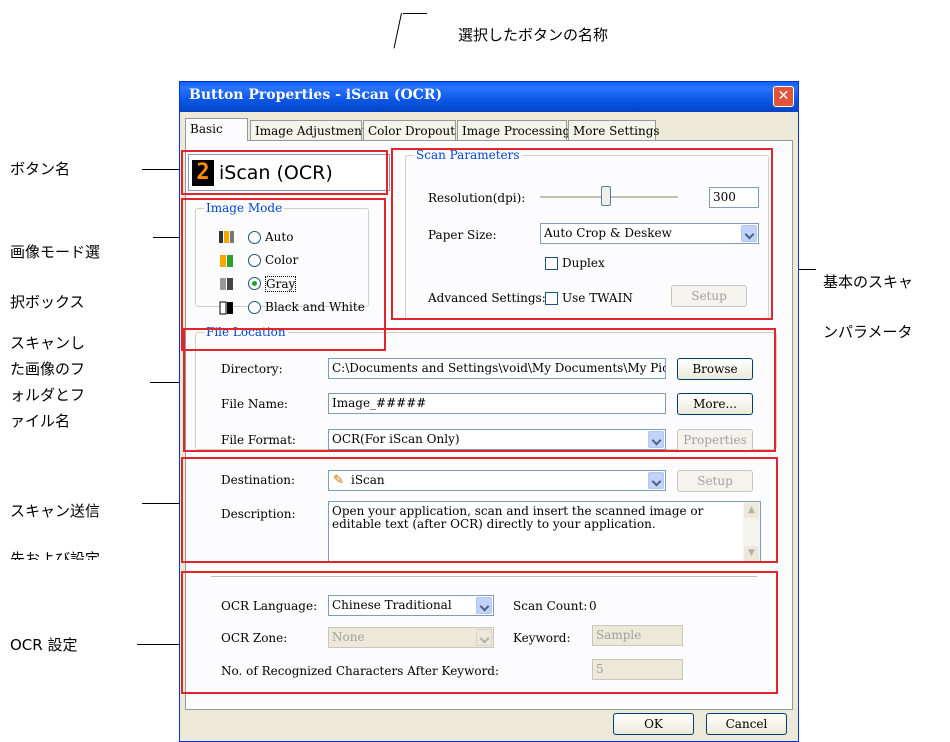  I want to click on callout-tick-top, so click(415, 13).